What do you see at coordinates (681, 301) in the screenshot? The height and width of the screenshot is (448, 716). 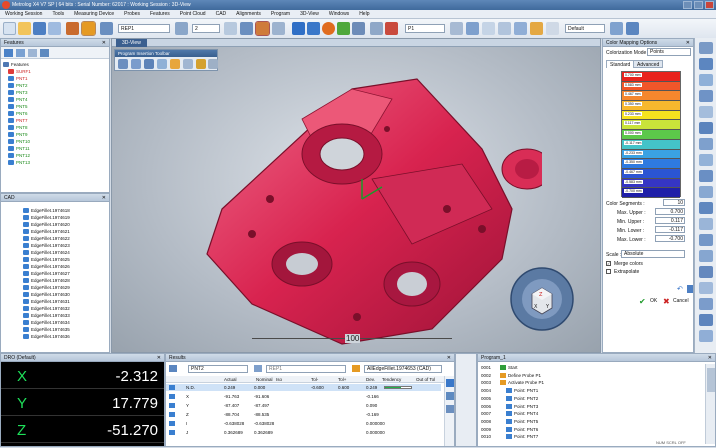 I see `cancel-button: Cancel` at bounding box center [681, 301].